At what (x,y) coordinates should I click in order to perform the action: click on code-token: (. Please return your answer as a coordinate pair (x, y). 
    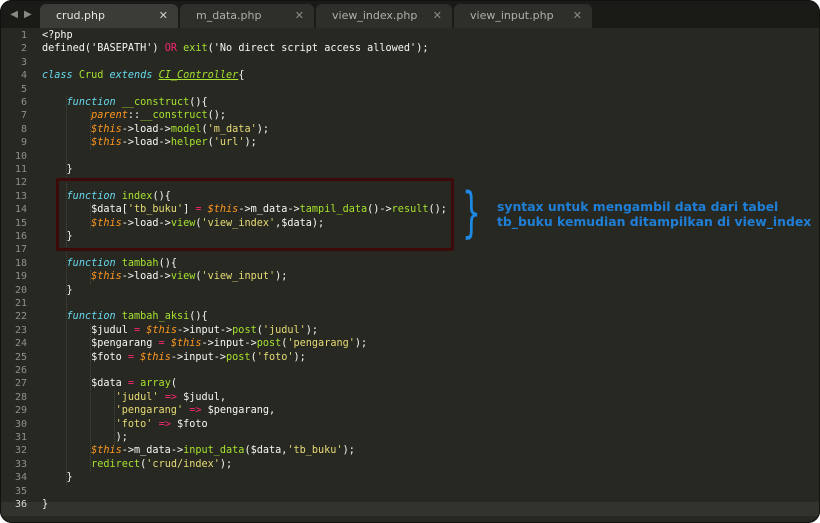
    Looking at the image, I should click on (173, 384).